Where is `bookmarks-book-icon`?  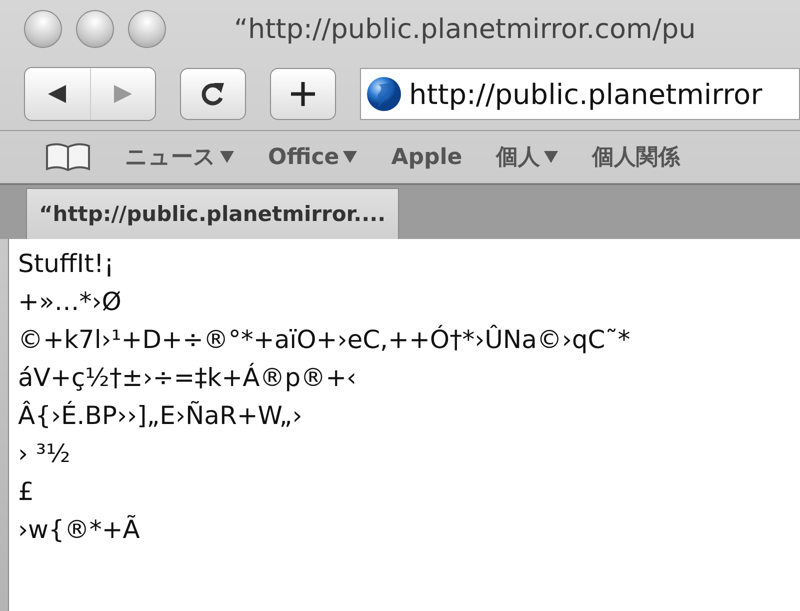
bookmarks-book-icon is located at coordinates (68, 157).